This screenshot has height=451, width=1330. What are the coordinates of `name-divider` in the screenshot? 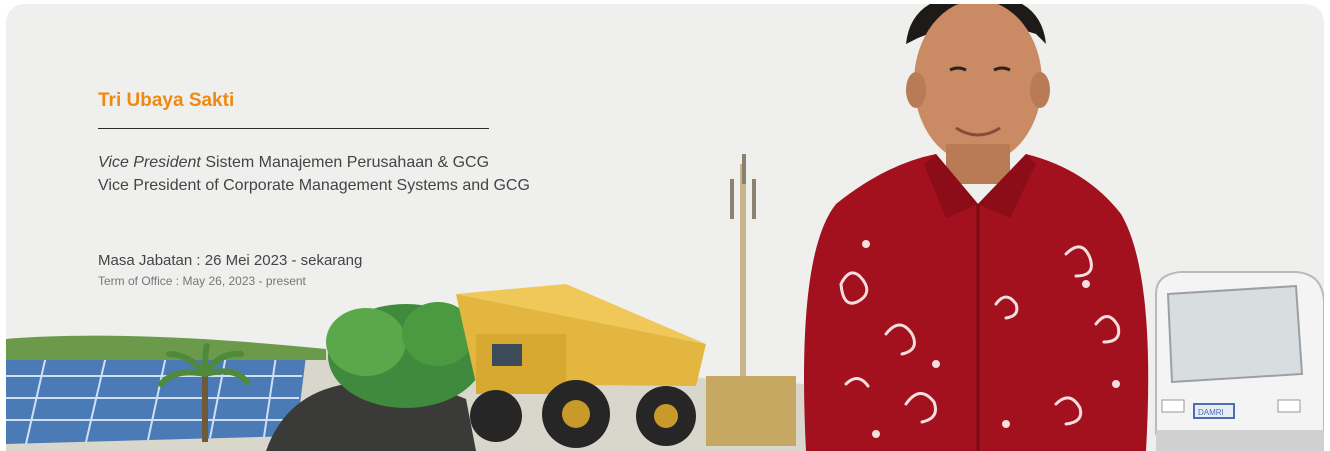 It's located at (293, 128).